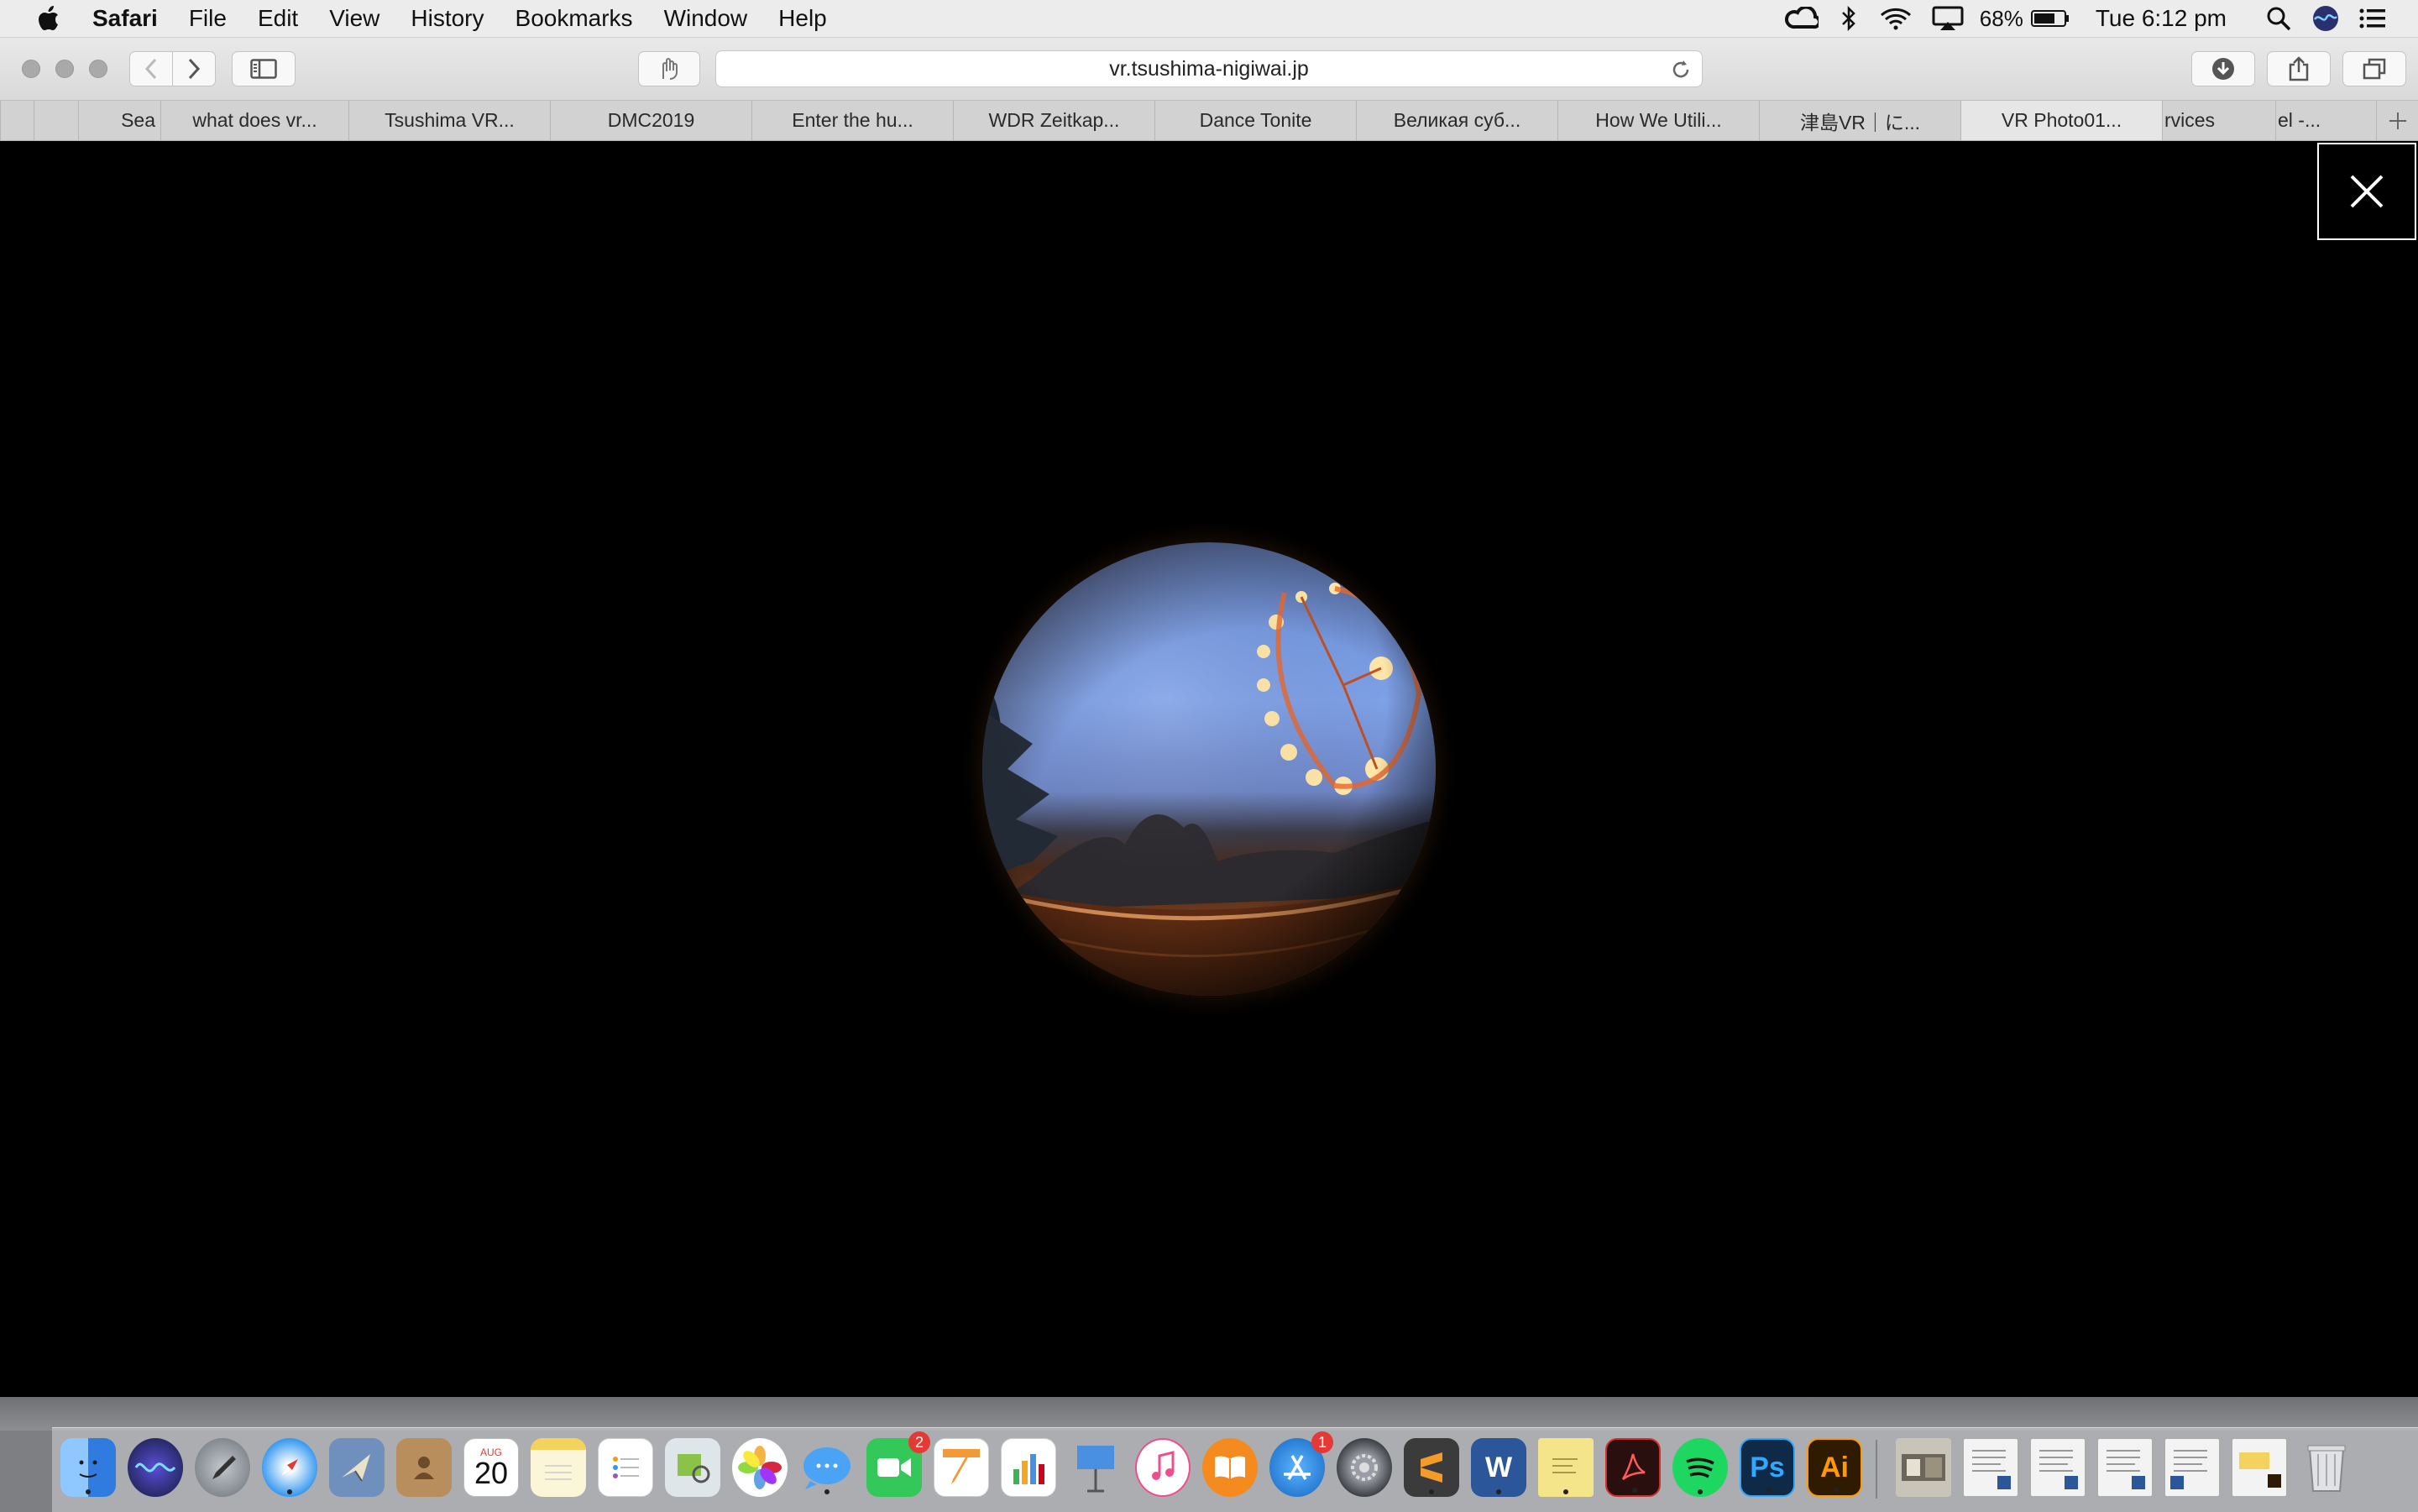 The image size is (2418, 1512). Describe the element at coordinates (706, 18) in the screenshot. I see `menu-window: Window` at that location.